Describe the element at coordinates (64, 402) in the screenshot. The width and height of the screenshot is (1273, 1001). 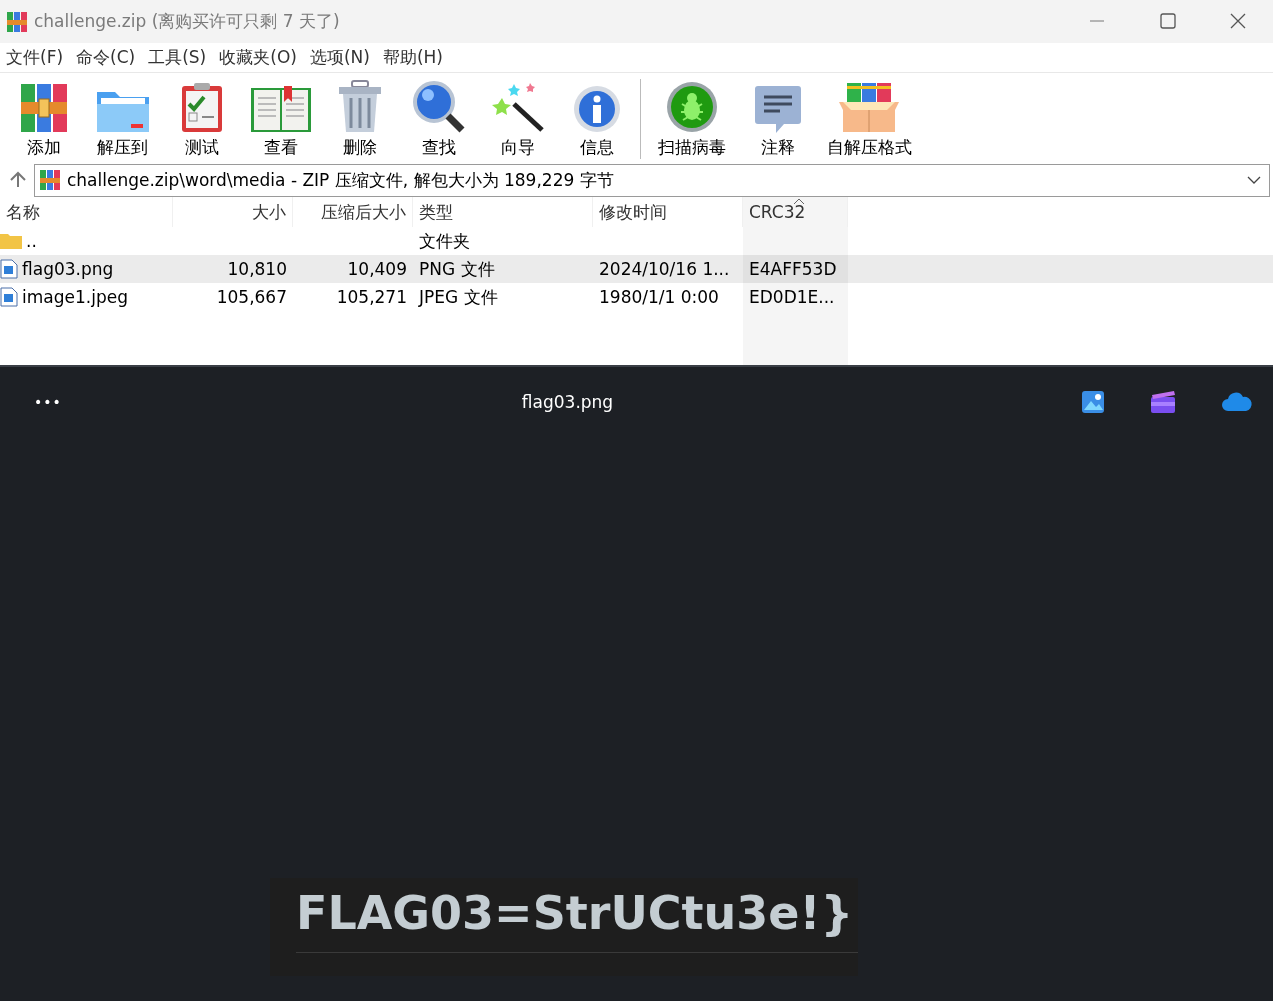
I see `more-options-button: •••` at that location.